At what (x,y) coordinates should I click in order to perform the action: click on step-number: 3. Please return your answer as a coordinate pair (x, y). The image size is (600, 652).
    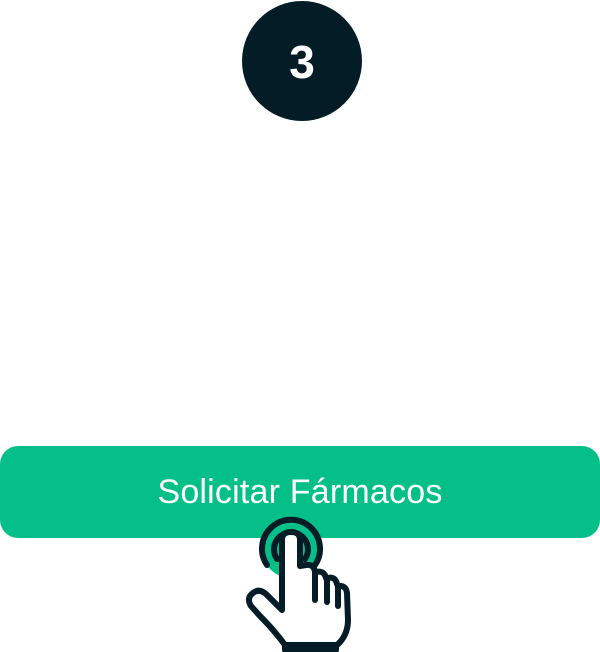
    Looking at the image, I should click on (302, 62).